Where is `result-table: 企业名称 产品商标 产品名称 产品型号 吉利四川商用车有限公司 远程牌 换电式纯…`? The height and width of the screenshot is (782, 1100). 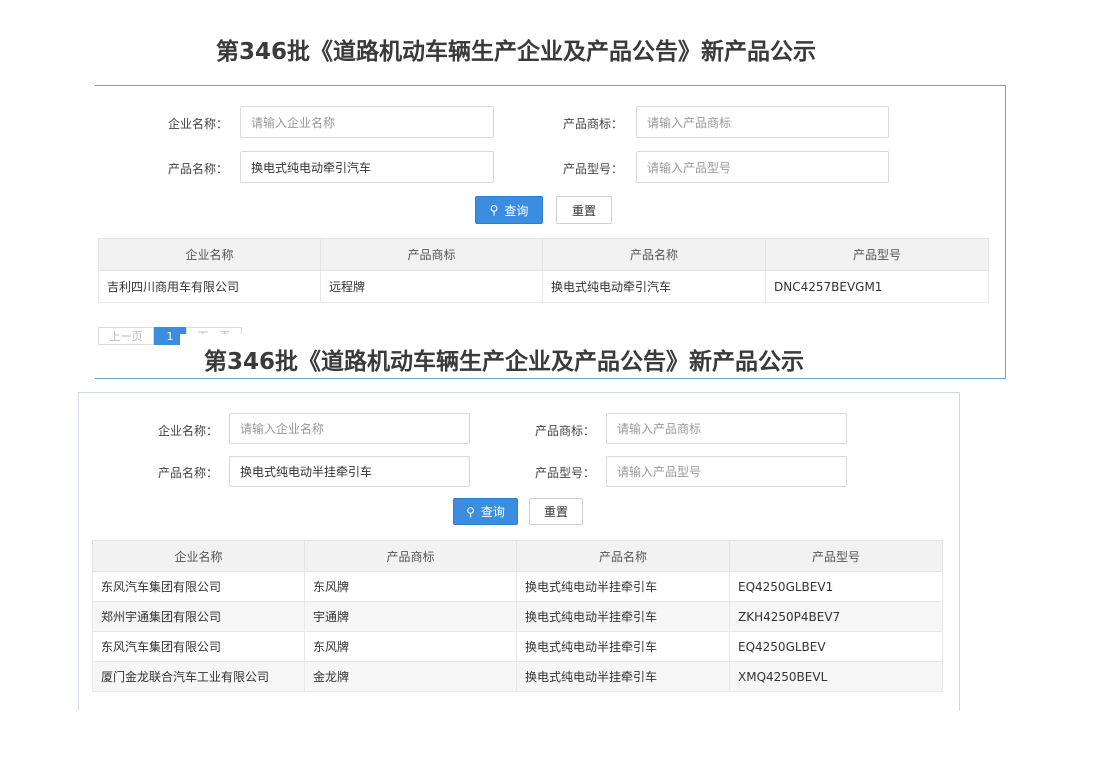 result-table: 企业名称 产品商标 产品名称 产品型号 吉利四川商用车有限公司 远程牌 换电式纯… is located at coordinates (543, 270).